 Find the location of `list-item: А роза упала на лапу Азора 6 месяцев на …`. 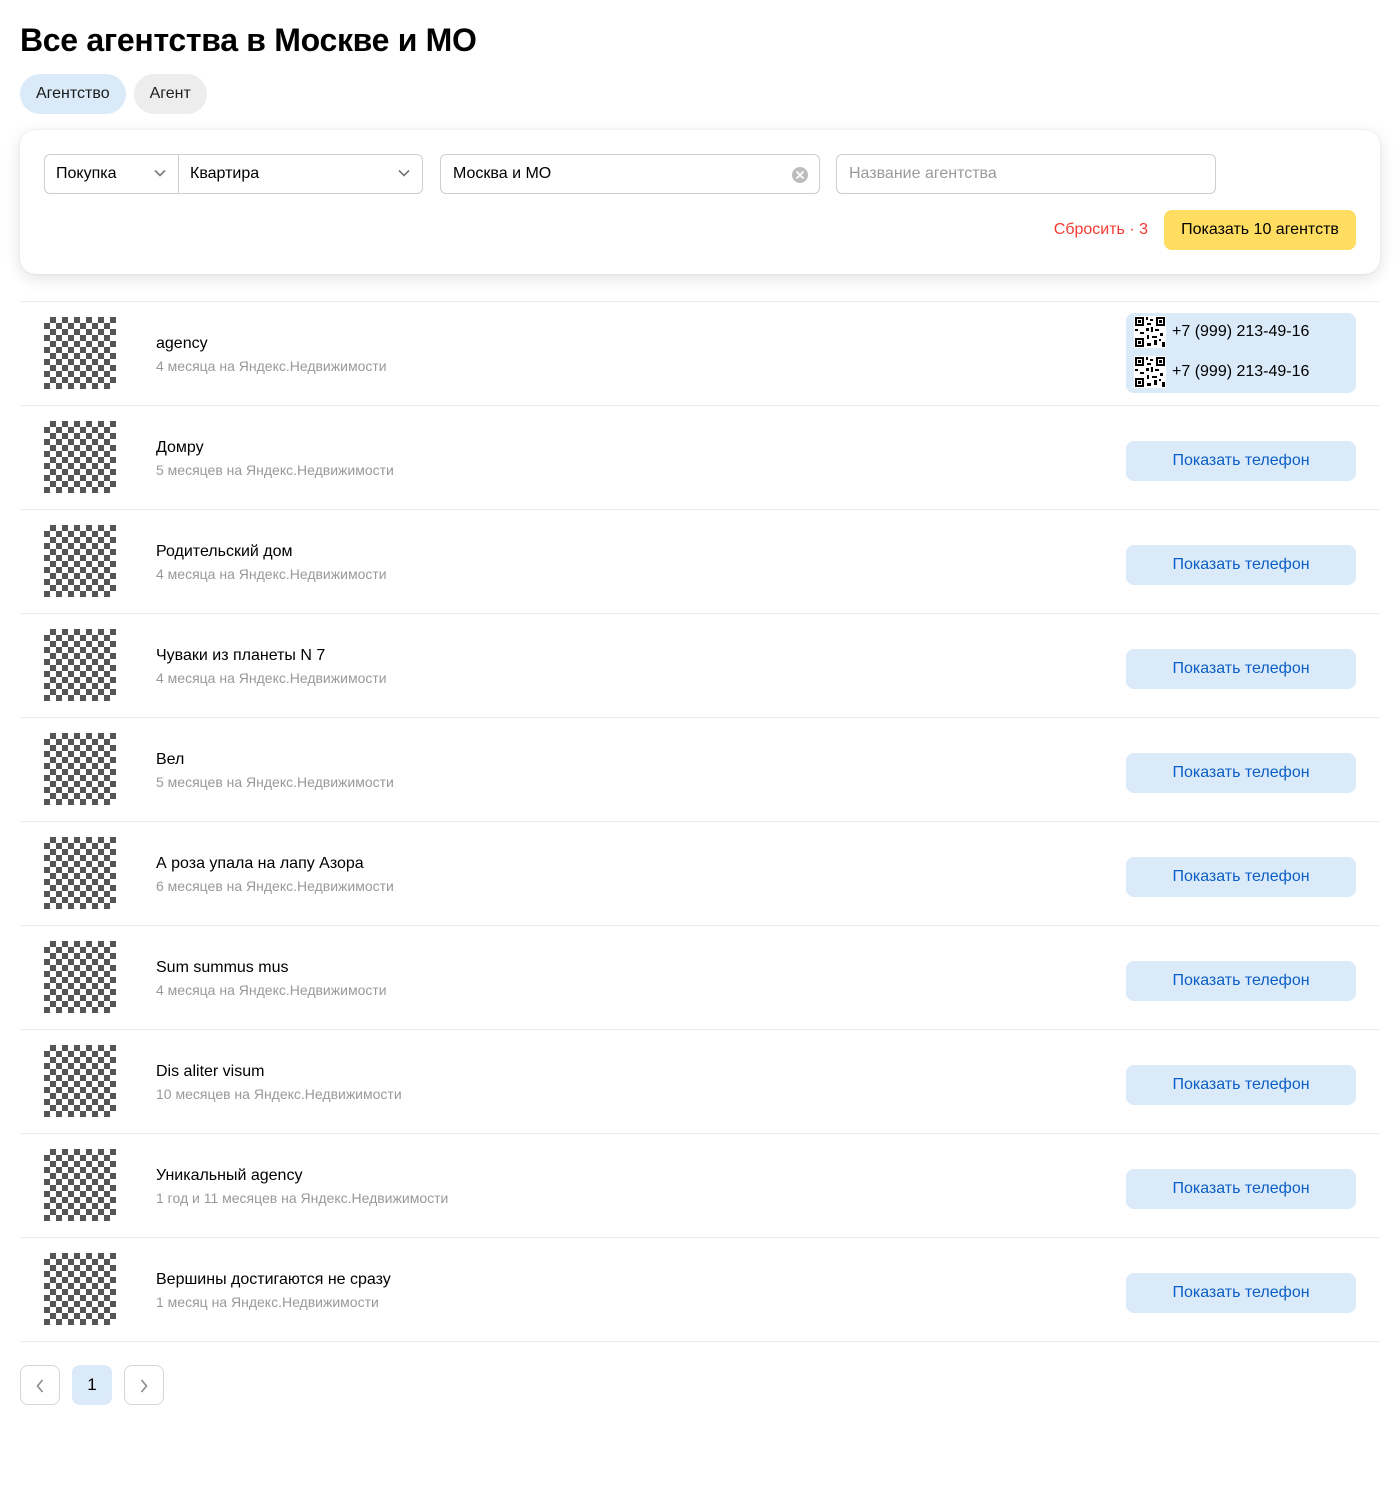

list-item: А роза упала на лапу Азора 6 месяцев на … is located at coordinates (700, 874).